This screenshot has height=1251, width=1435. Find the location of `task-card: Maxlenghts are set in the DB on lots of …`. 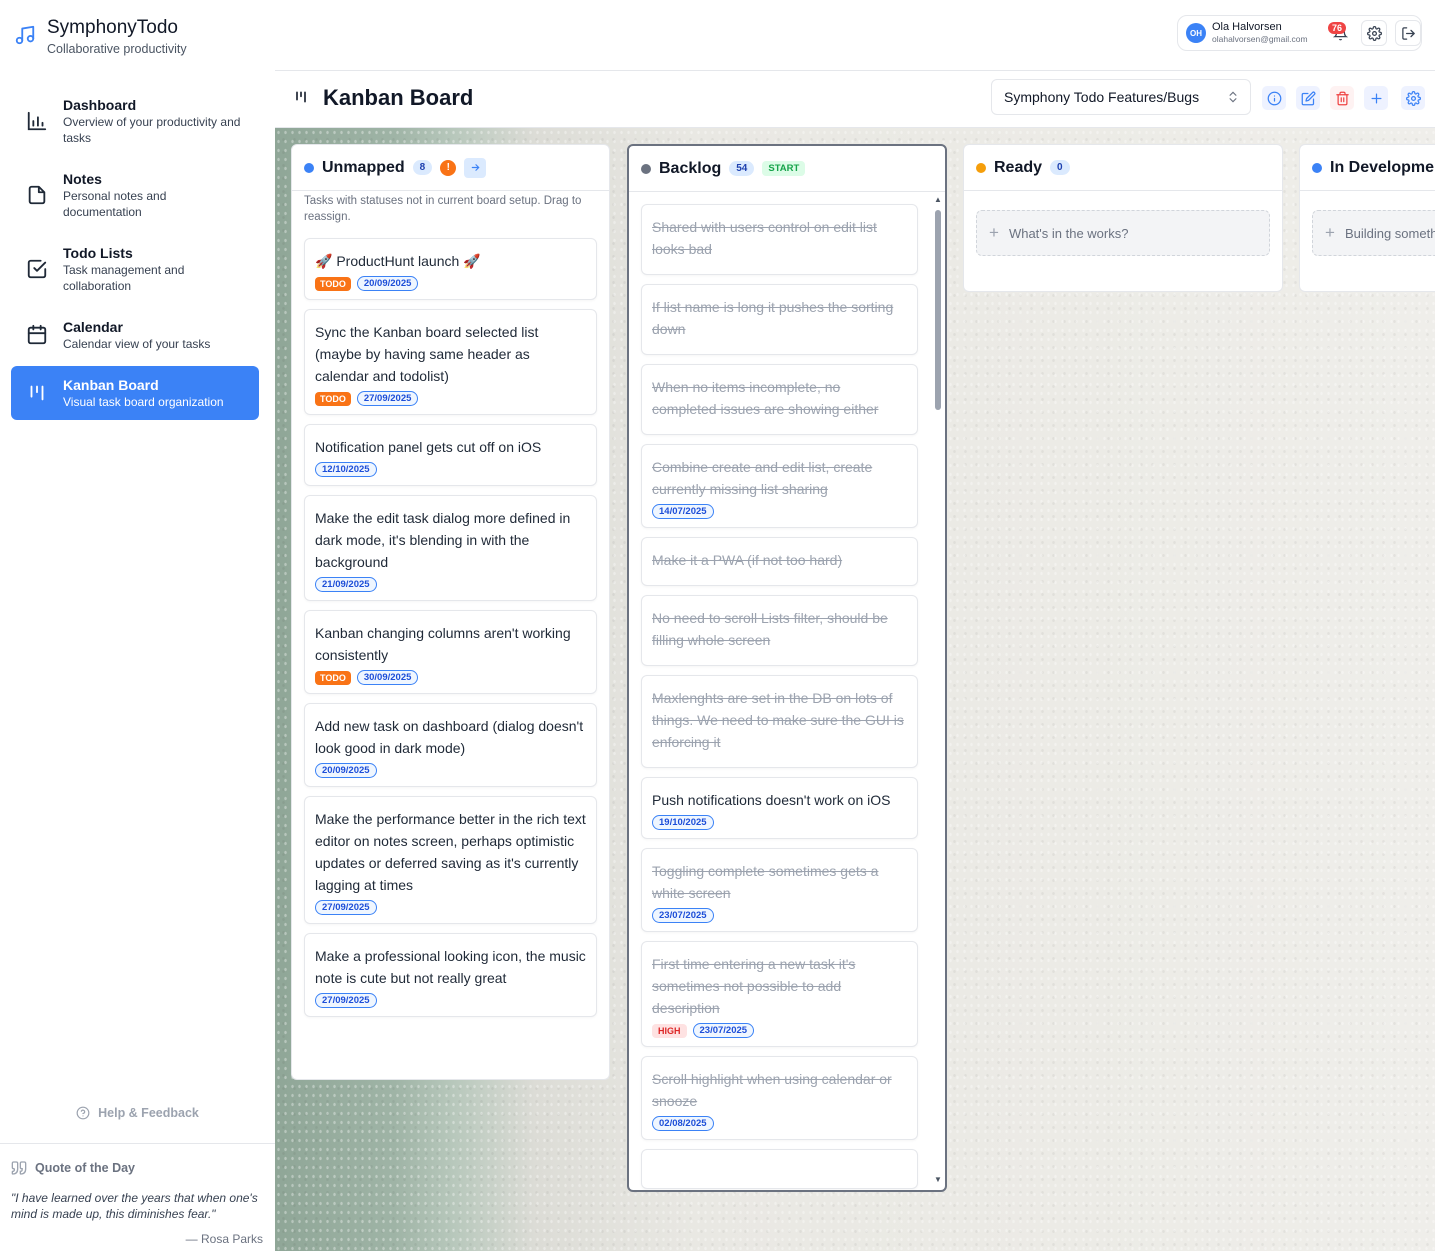

task-card: Maxlenghts are set in the DB on lots of … is located at coordinates (779, 721).